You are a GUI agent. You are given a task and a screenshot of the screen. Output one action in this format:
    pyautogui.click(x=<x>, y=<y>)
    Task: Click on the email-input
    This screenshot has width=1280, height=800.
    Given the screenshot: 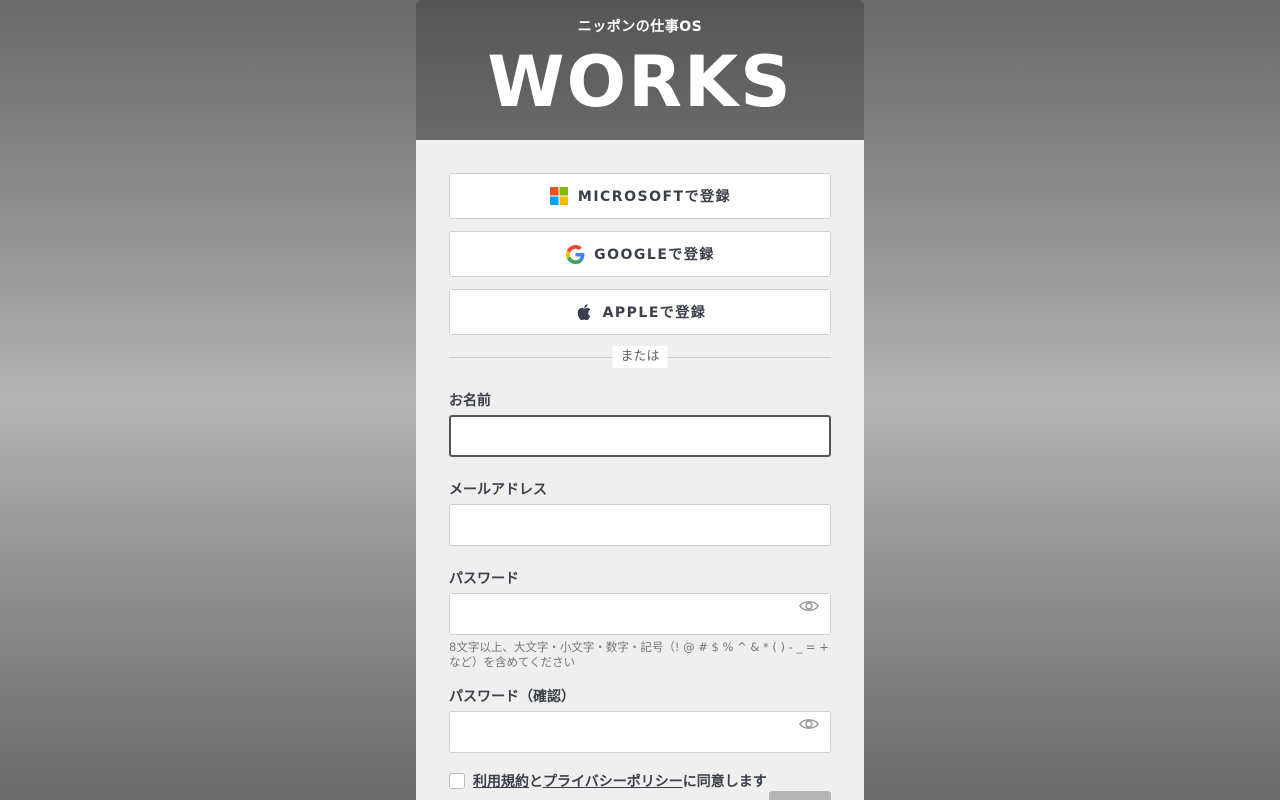 What is the action you would take?
    pyautogui.click(x=640, y=525)
    